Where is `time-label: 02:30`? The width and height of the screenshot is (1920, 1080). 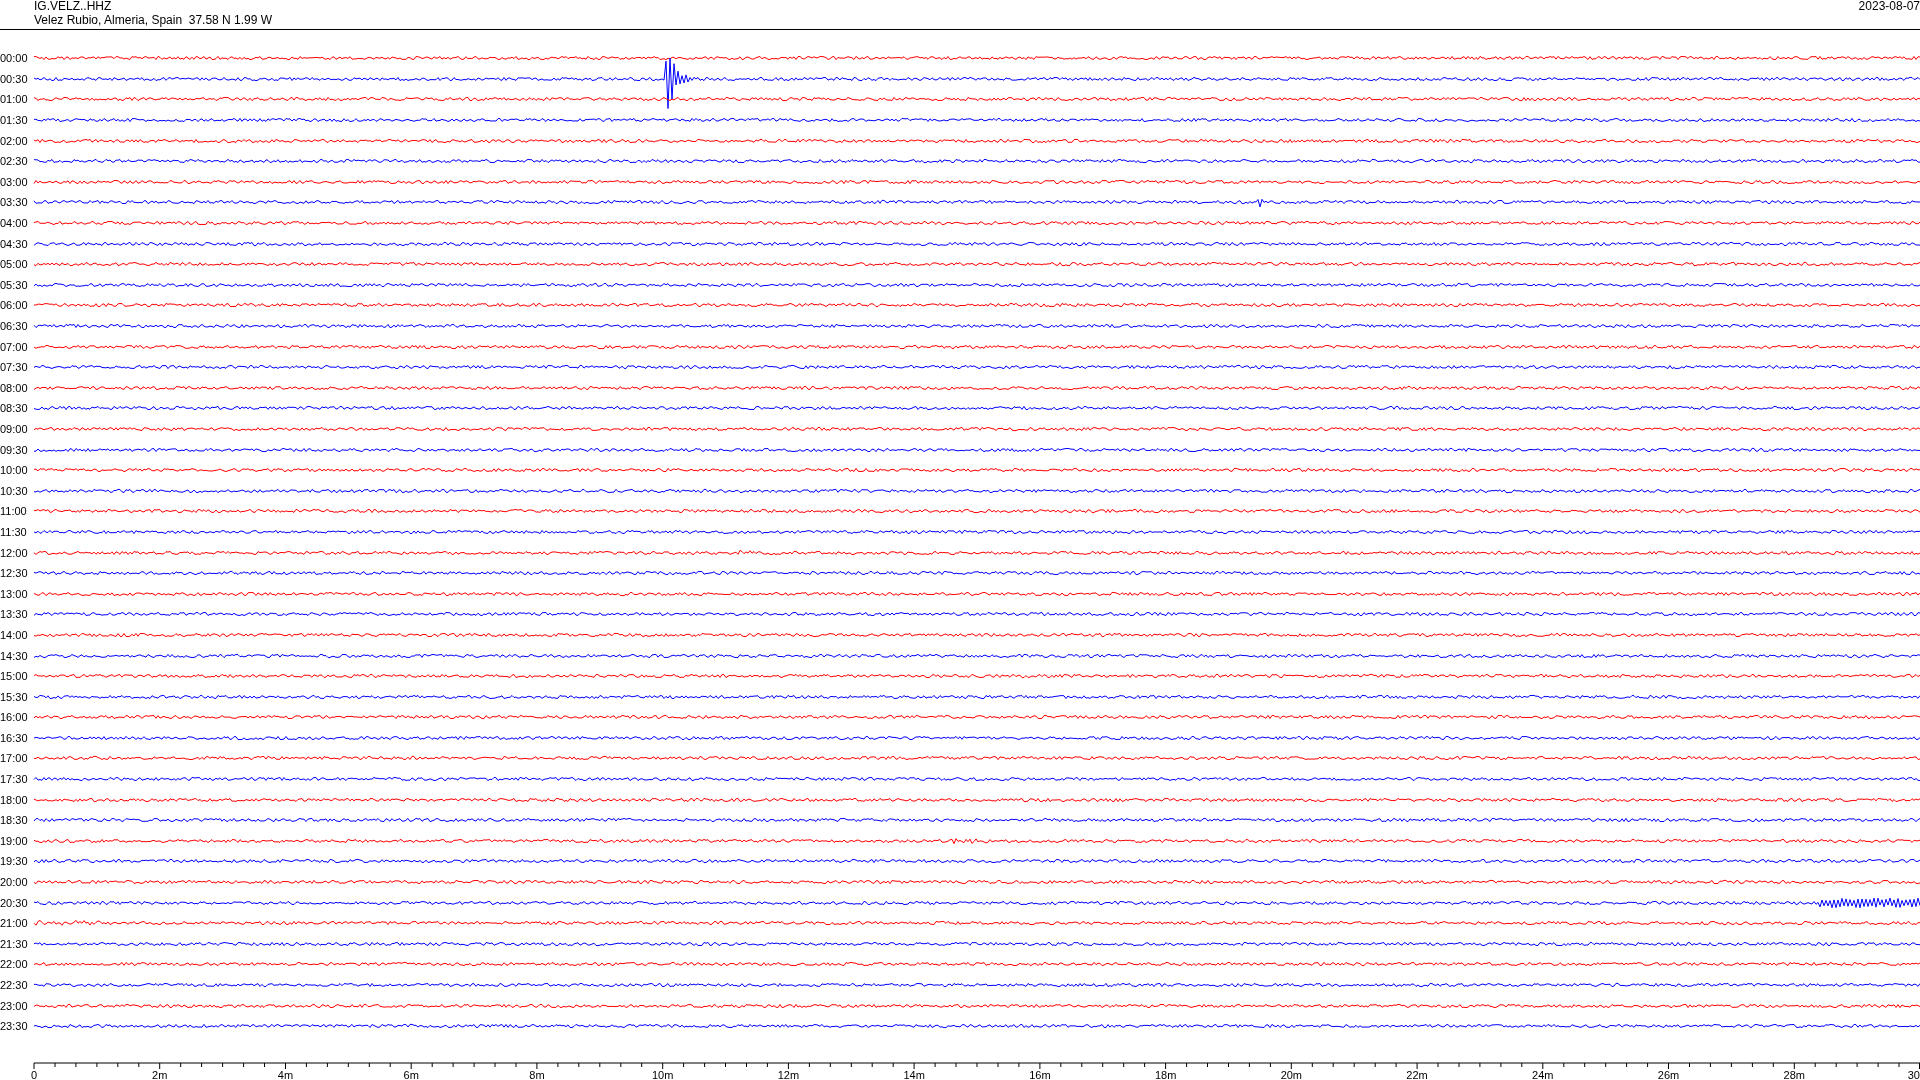 time-label: 02:30 is located at coordinates (14, 161).